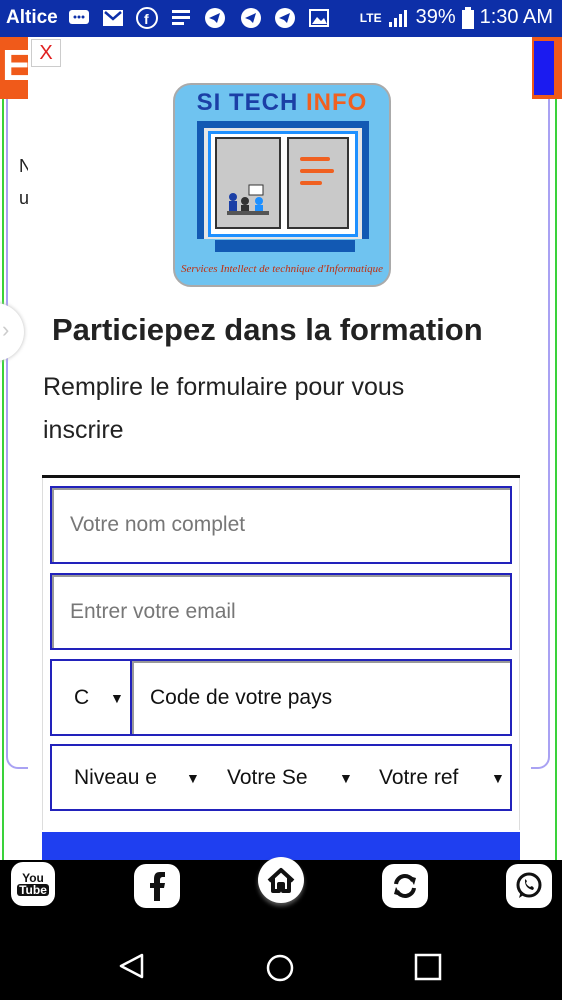 This screenshot has height=1000, width=562. I want to click on carrier-name: Altice, so click(32, 17).